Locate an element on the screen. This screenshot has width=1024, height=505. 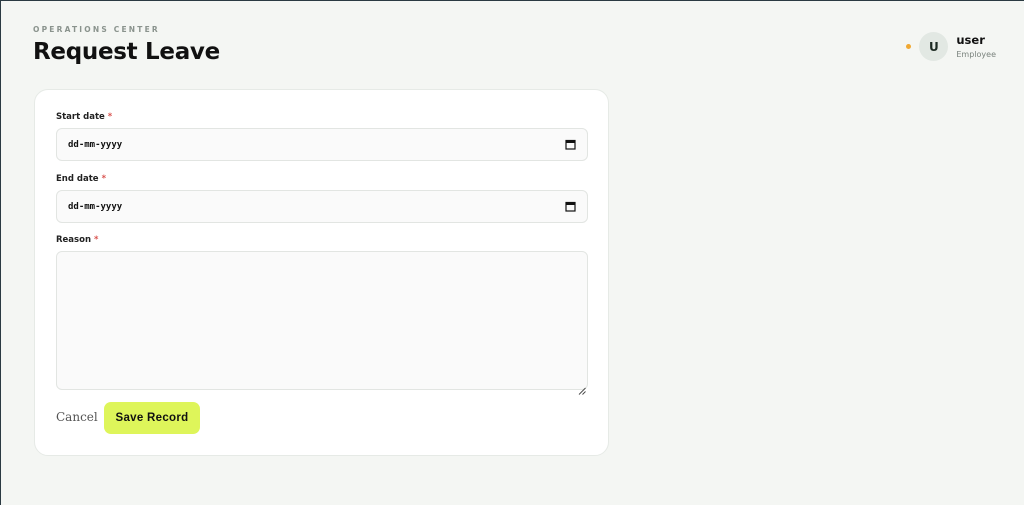
page-title: Request Leave is located at coordinates (126, 52).